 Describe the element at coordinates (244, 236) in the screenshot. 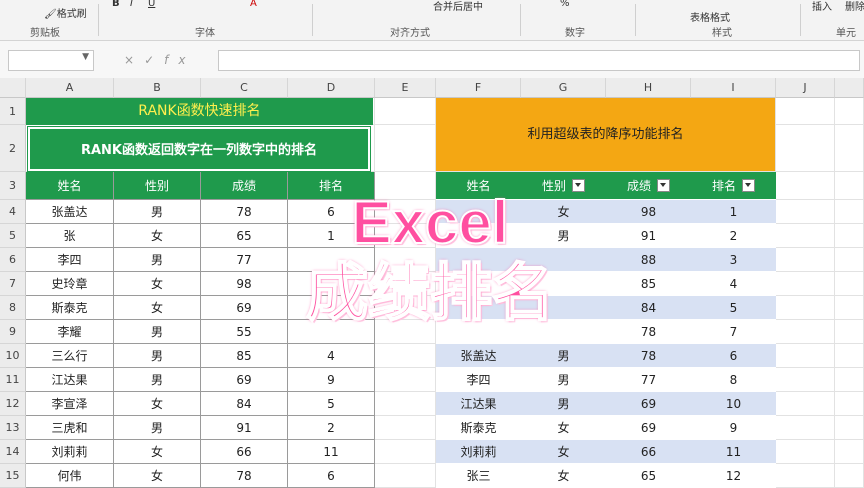

I see `left-table-cell: 65` at that location.